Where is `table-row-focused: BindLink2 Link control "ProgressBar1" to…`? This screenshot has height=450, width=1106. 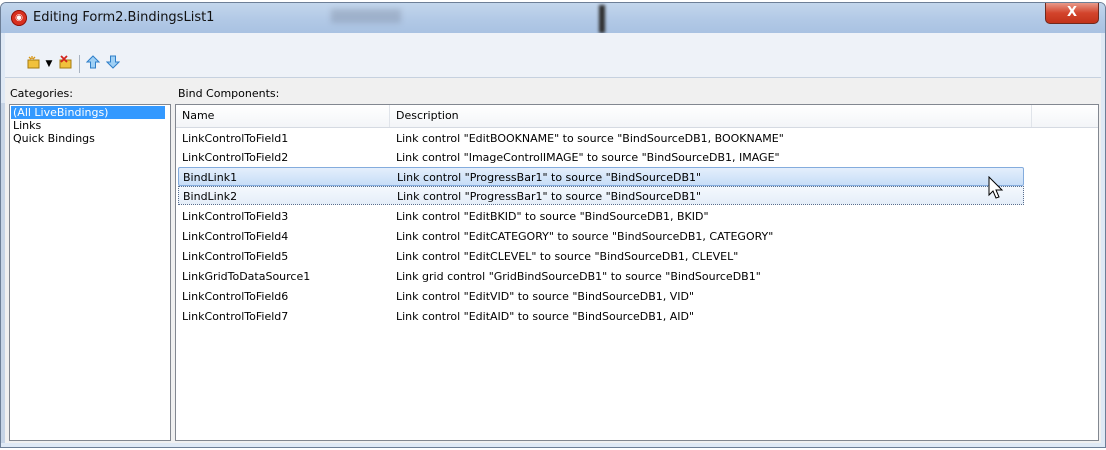
table-row-focused: BindLink2 Link control "ProgressBar1" to… is located at coordinates (601, 195).